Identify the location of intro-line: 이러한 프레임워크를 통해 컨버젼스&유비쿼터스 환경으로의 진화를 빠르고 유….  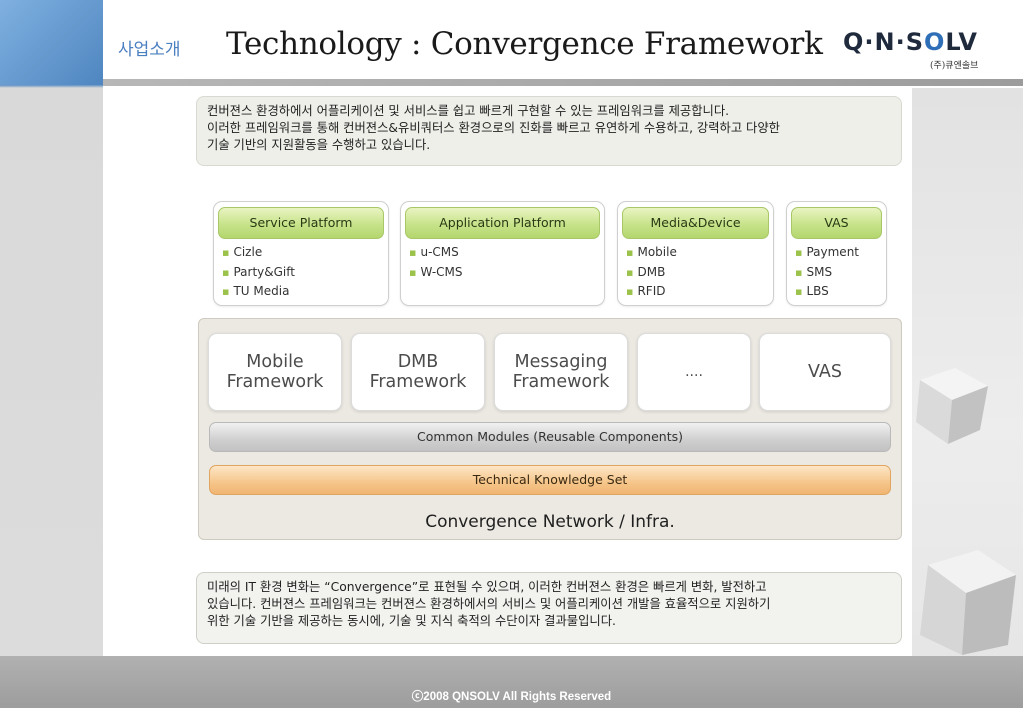
(493, 128).